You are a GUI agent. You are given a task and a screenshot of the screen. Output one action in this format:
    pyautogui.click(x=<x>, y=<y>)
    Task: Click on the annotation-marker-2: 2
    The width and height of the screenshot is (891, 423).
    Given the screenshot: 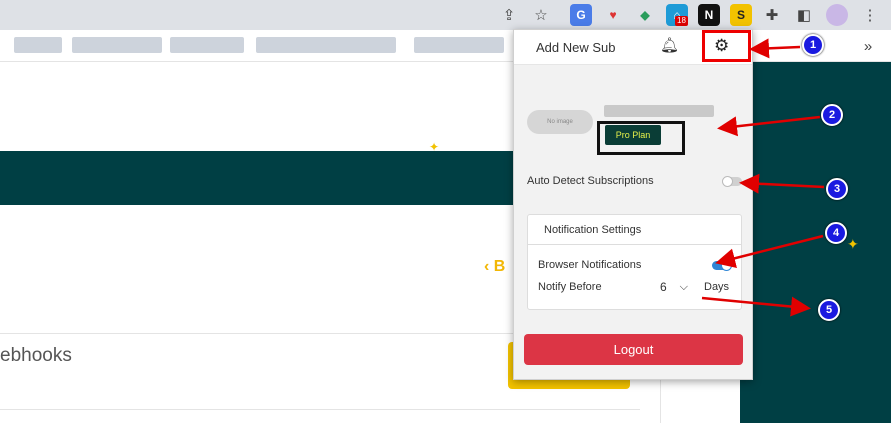 What is the action you would take?
    pyautogui.click(x=832, y=115)
    